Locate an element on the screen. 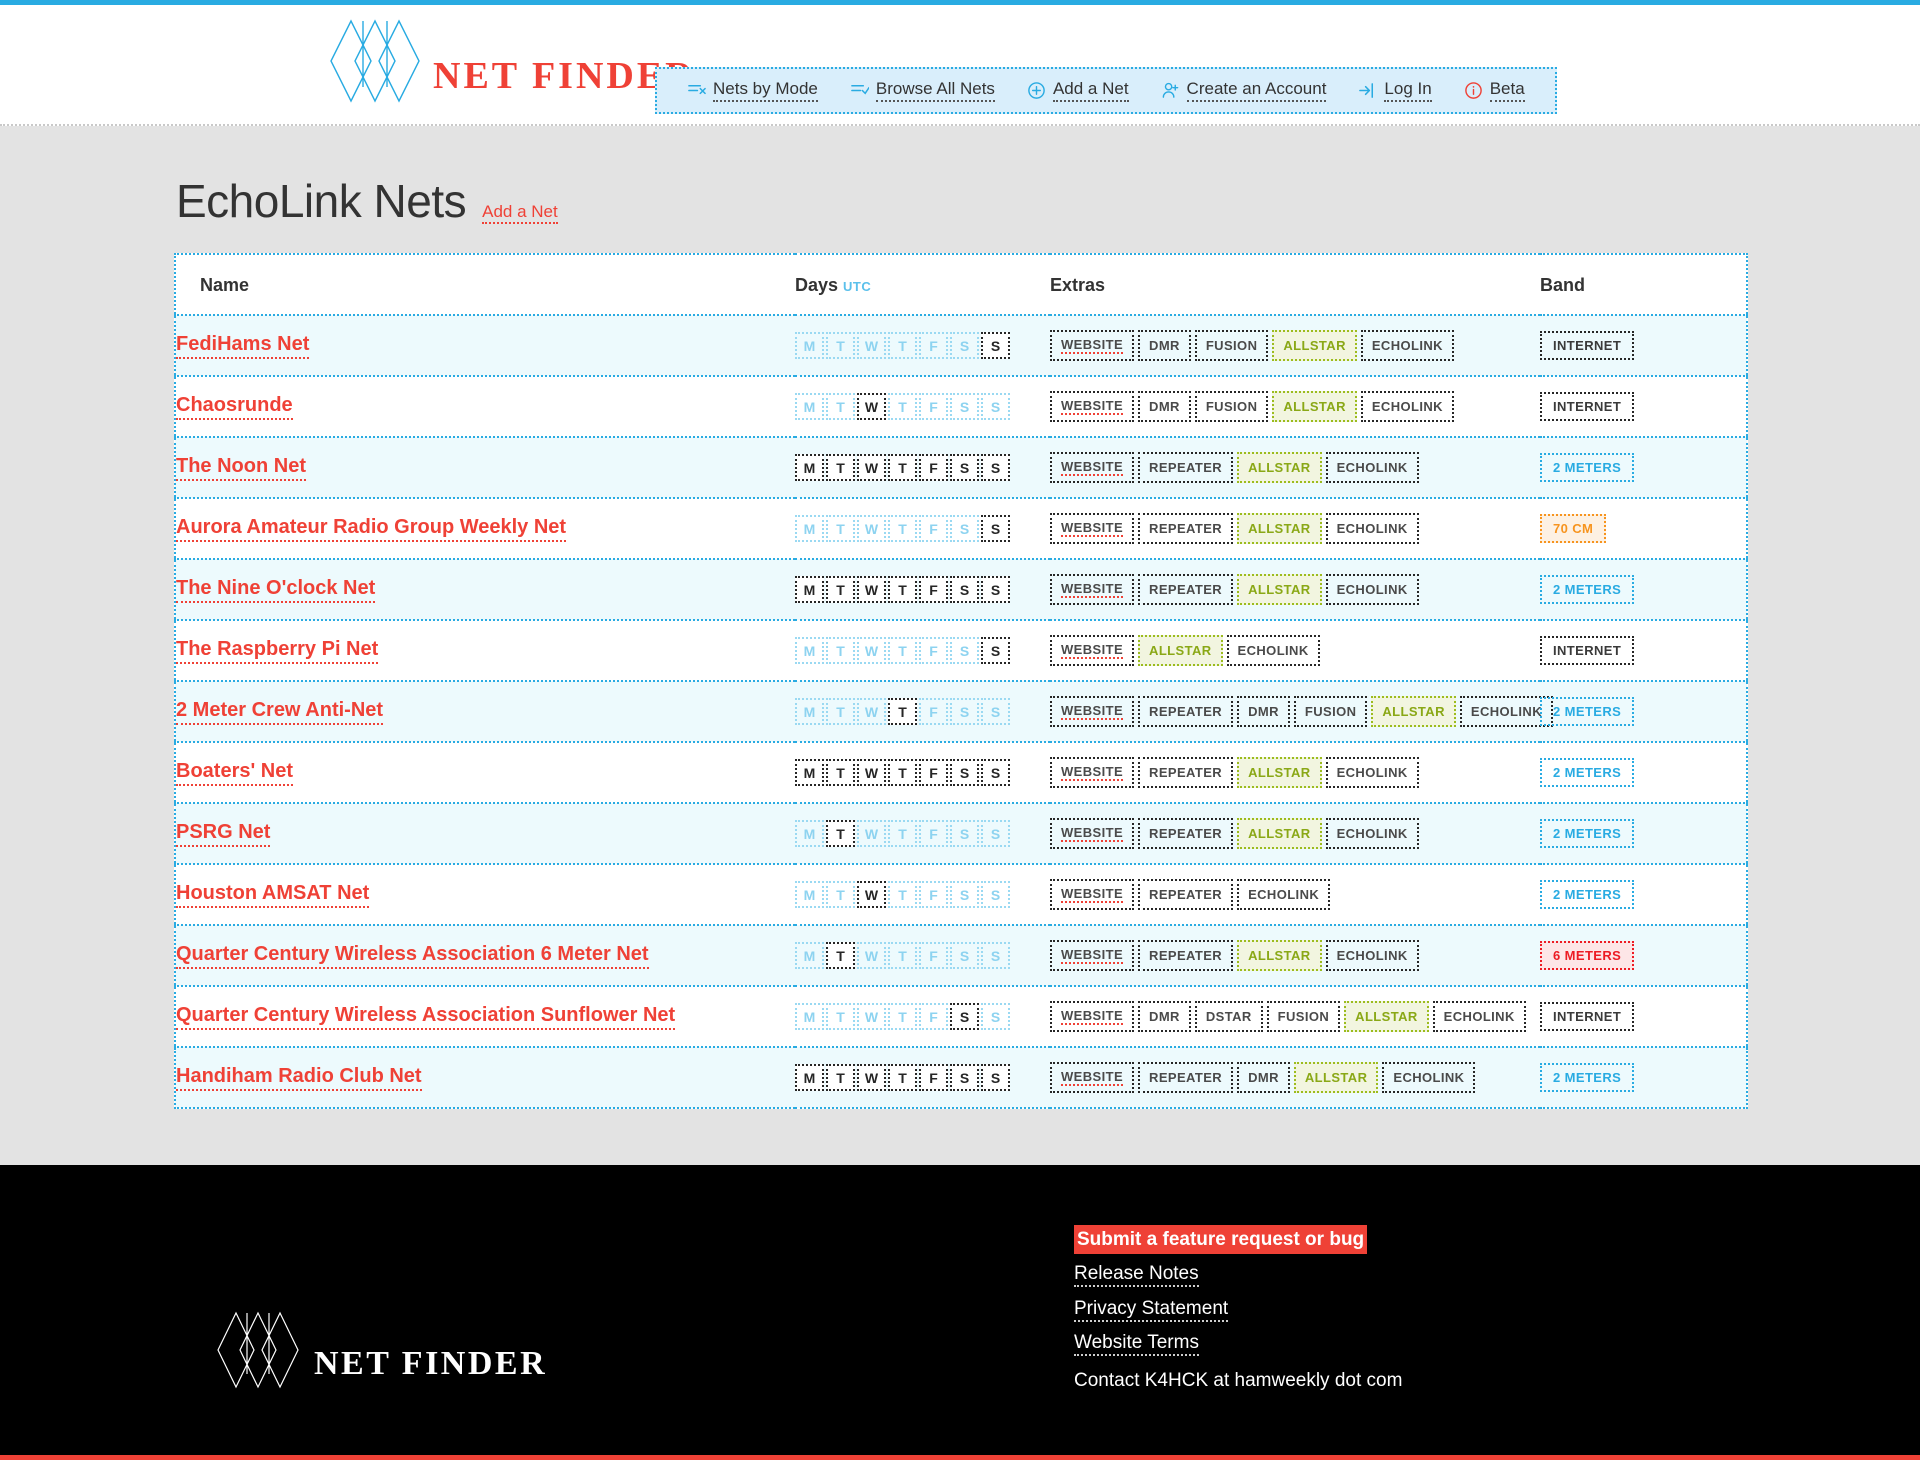 The height and width of the screenshot is (1460, 1920). footer-link-submit-a-feature-request-or-bug: Submit a feature request or bug is located at coordinates (1221, 1240).